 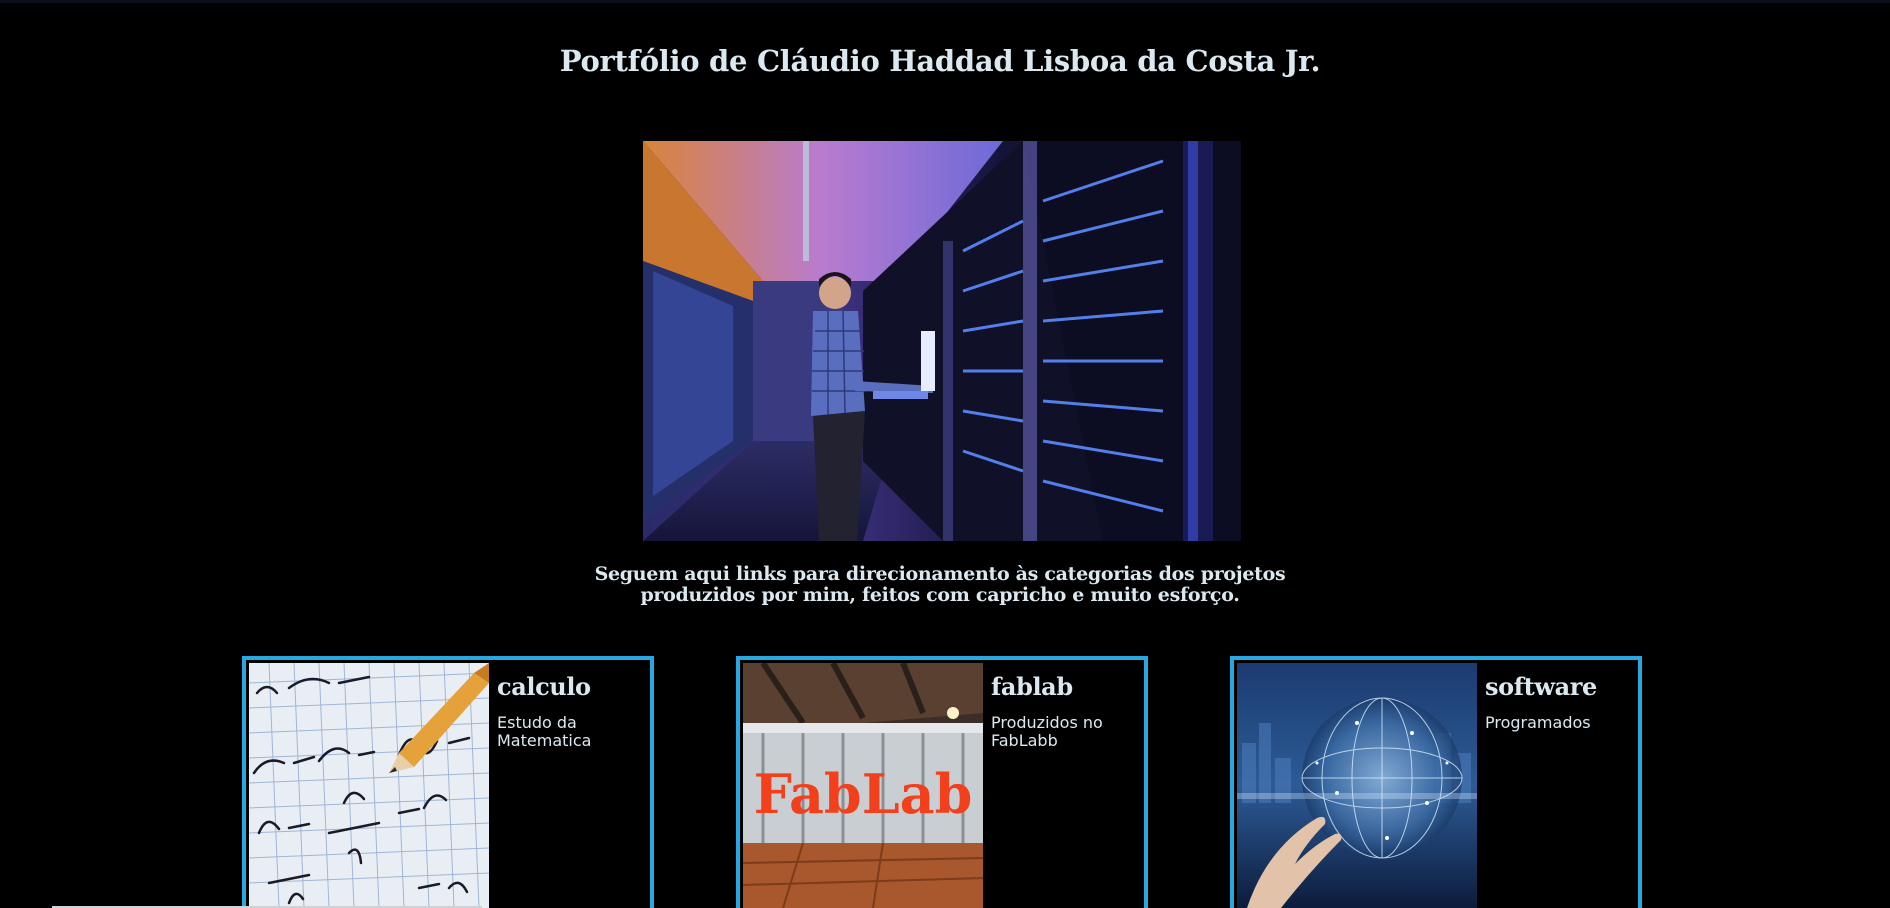 What do you see at coordinates (544, 731) in the screenshot?
I see `card-description-calculo: Estudo da Matematica` at bounding box center [544, 731].